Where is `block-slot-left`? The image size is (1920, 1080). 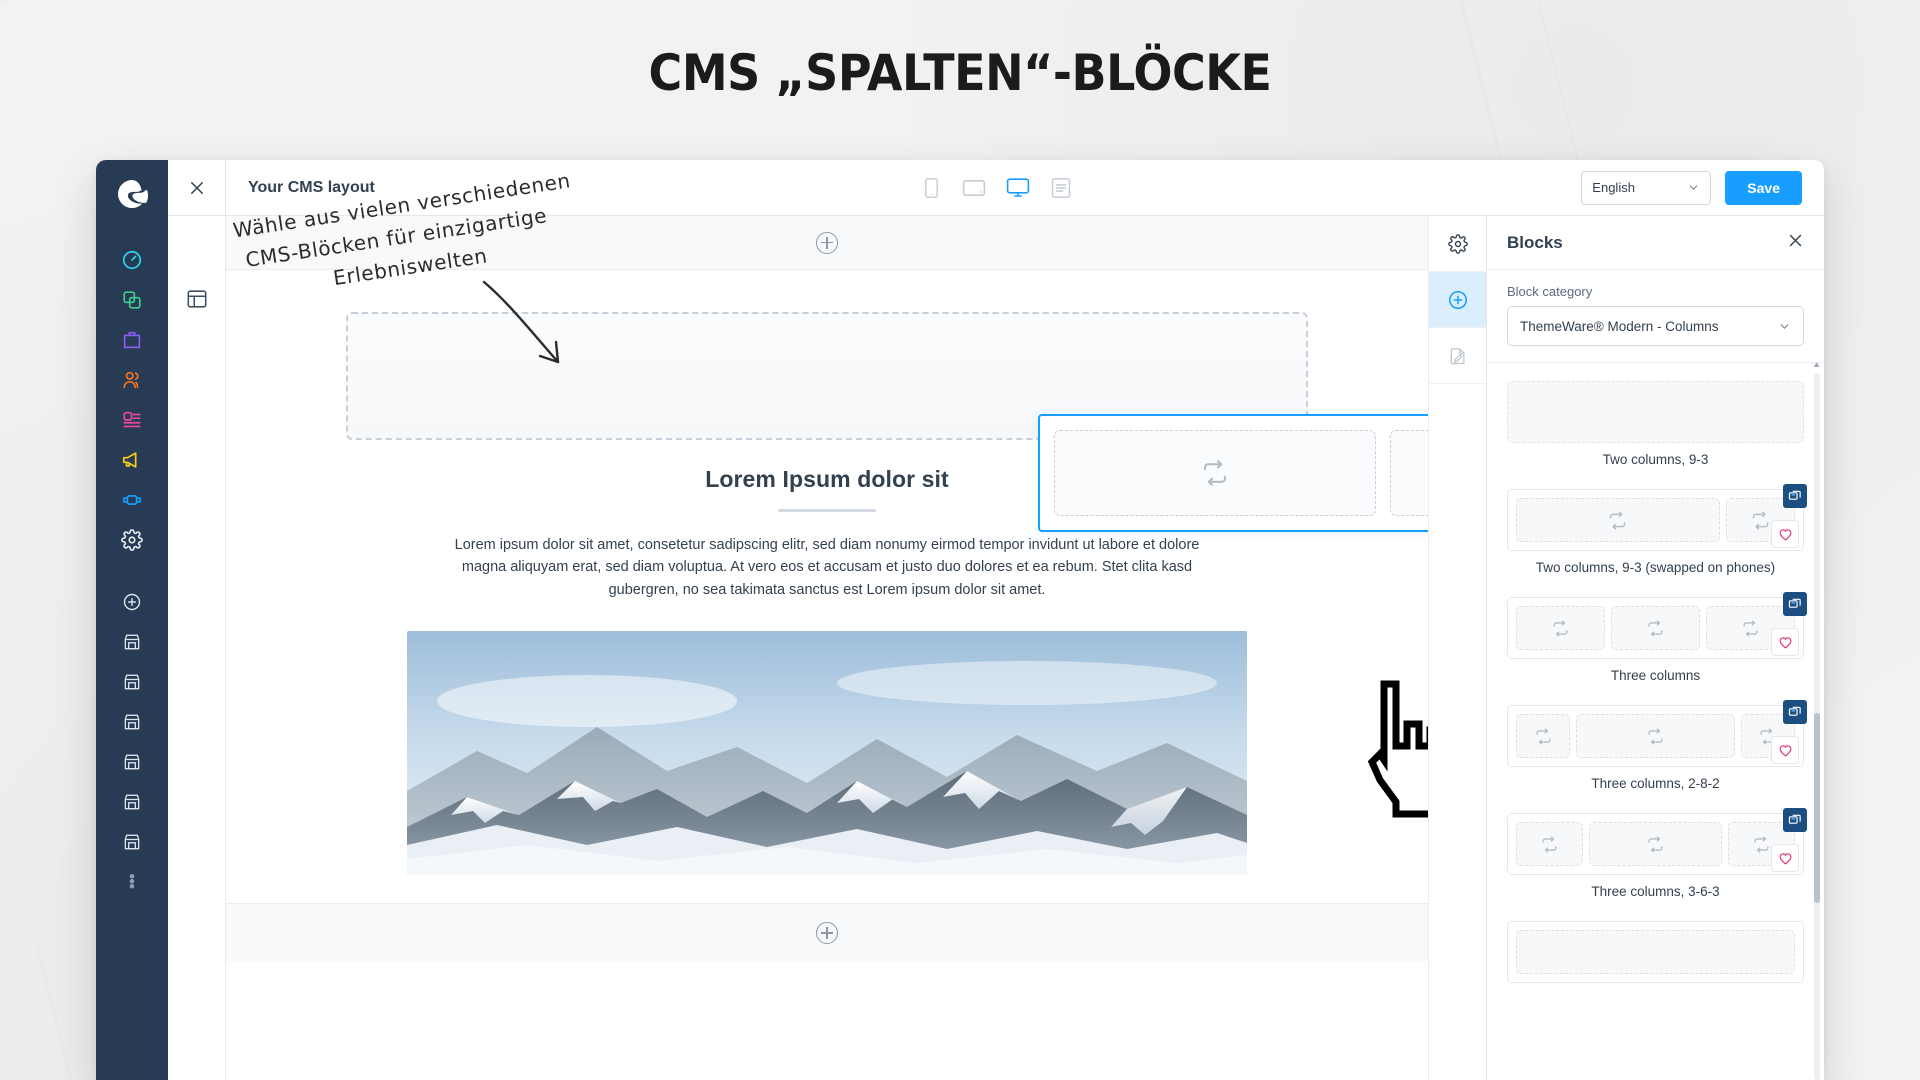 block-slot-left is located at coordinates (1215, 473).